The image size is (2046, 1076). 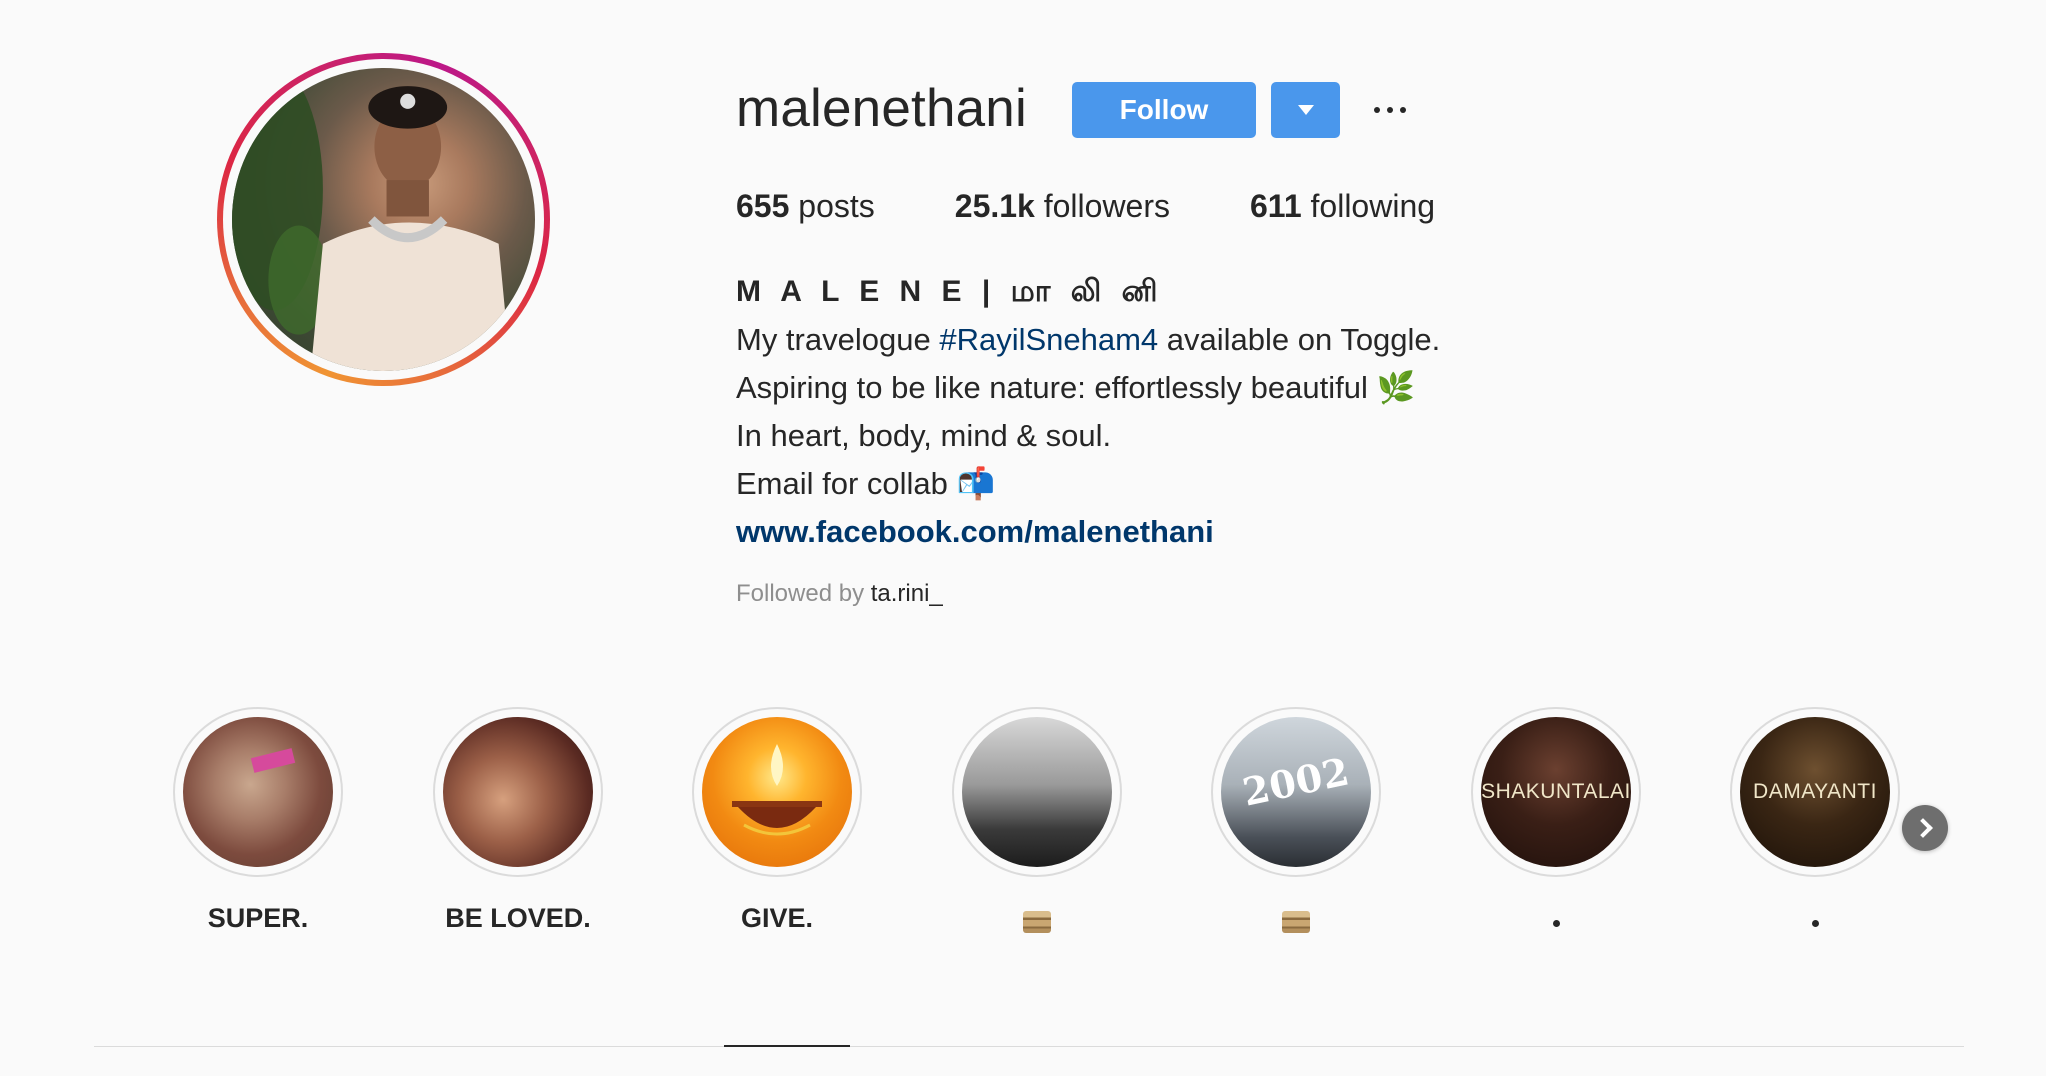 I want to click on highlight-overlay-text: DAMAYANTI, so click(x=1815, y=791).